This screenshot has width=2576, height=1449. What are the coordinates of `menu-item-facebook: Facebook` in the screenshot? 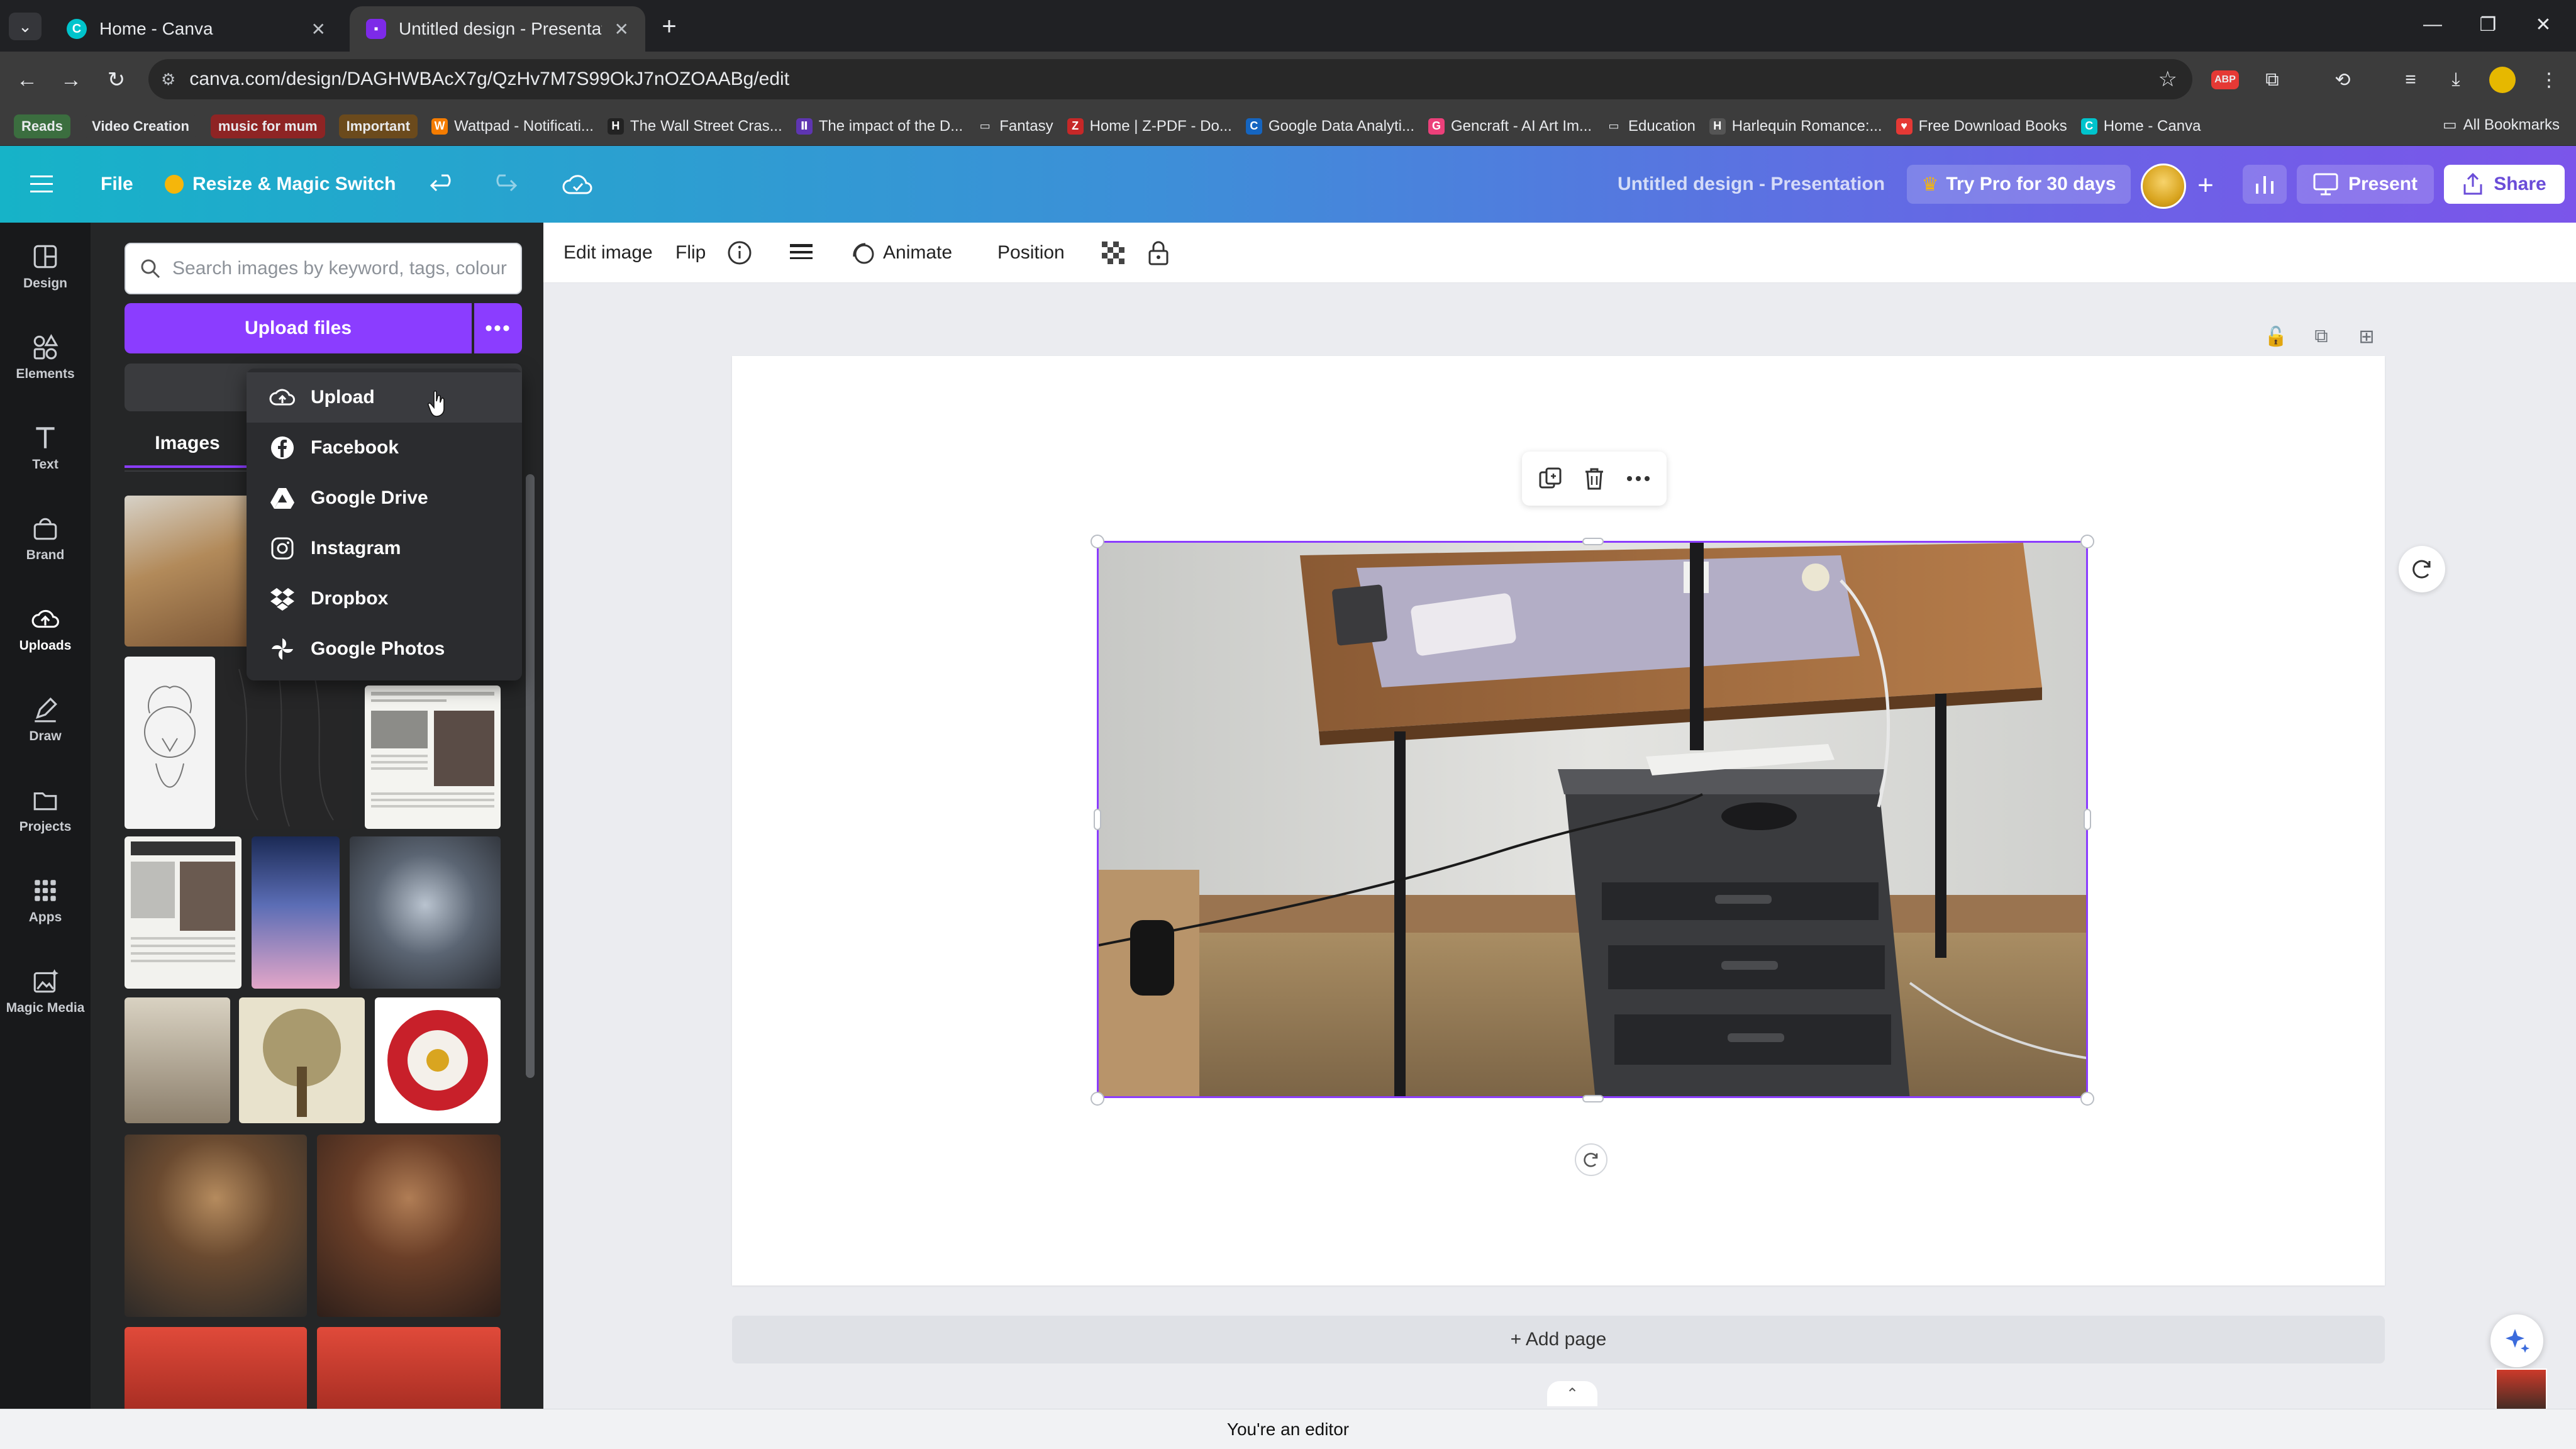 It's located at (384, 448).